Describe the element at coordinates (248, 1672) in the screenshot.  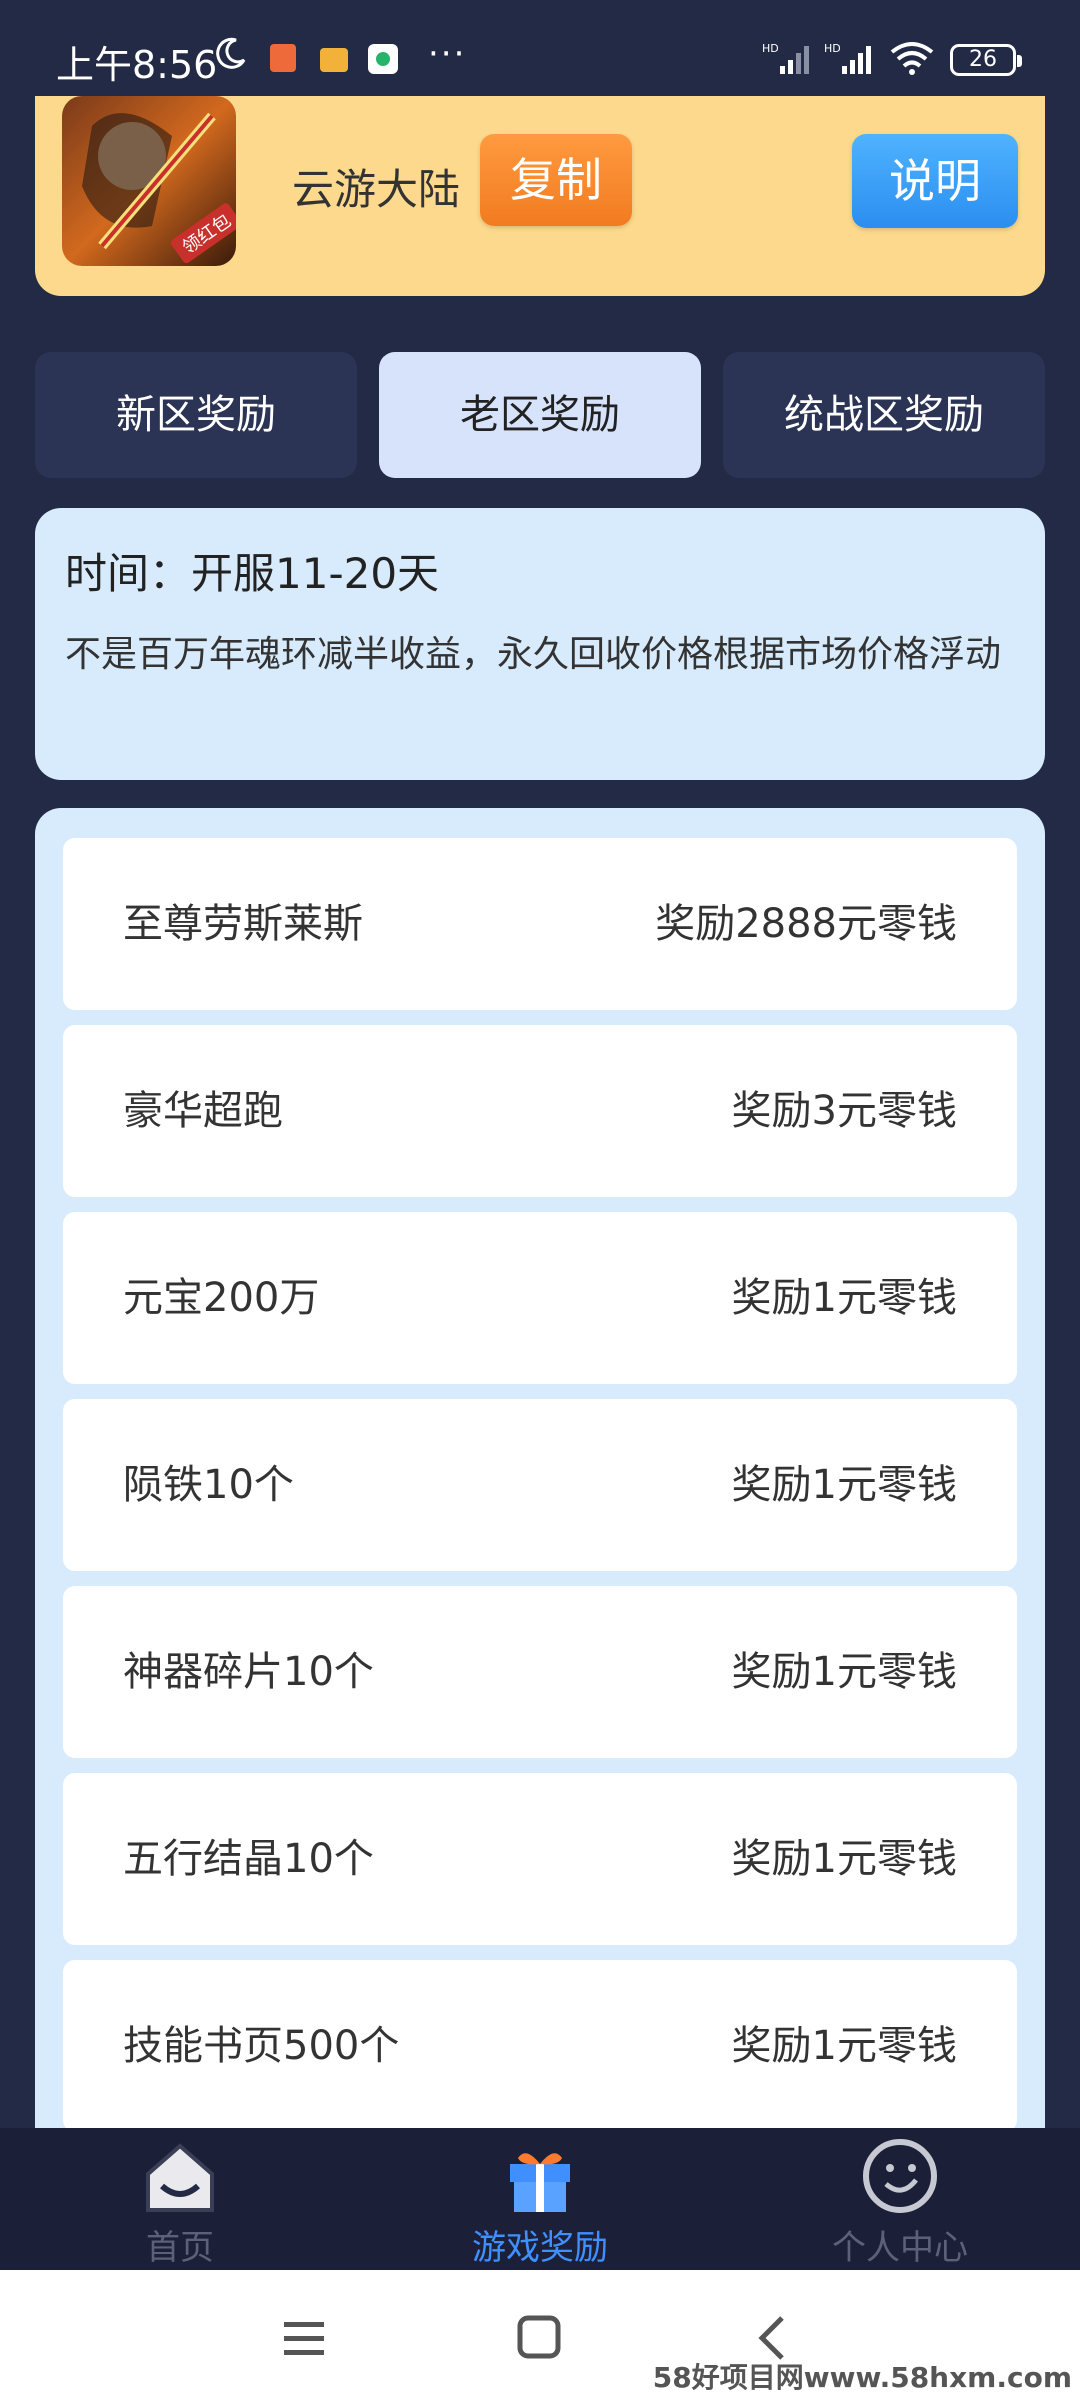
I see `reward-name: 神器碎片10个` at that location.